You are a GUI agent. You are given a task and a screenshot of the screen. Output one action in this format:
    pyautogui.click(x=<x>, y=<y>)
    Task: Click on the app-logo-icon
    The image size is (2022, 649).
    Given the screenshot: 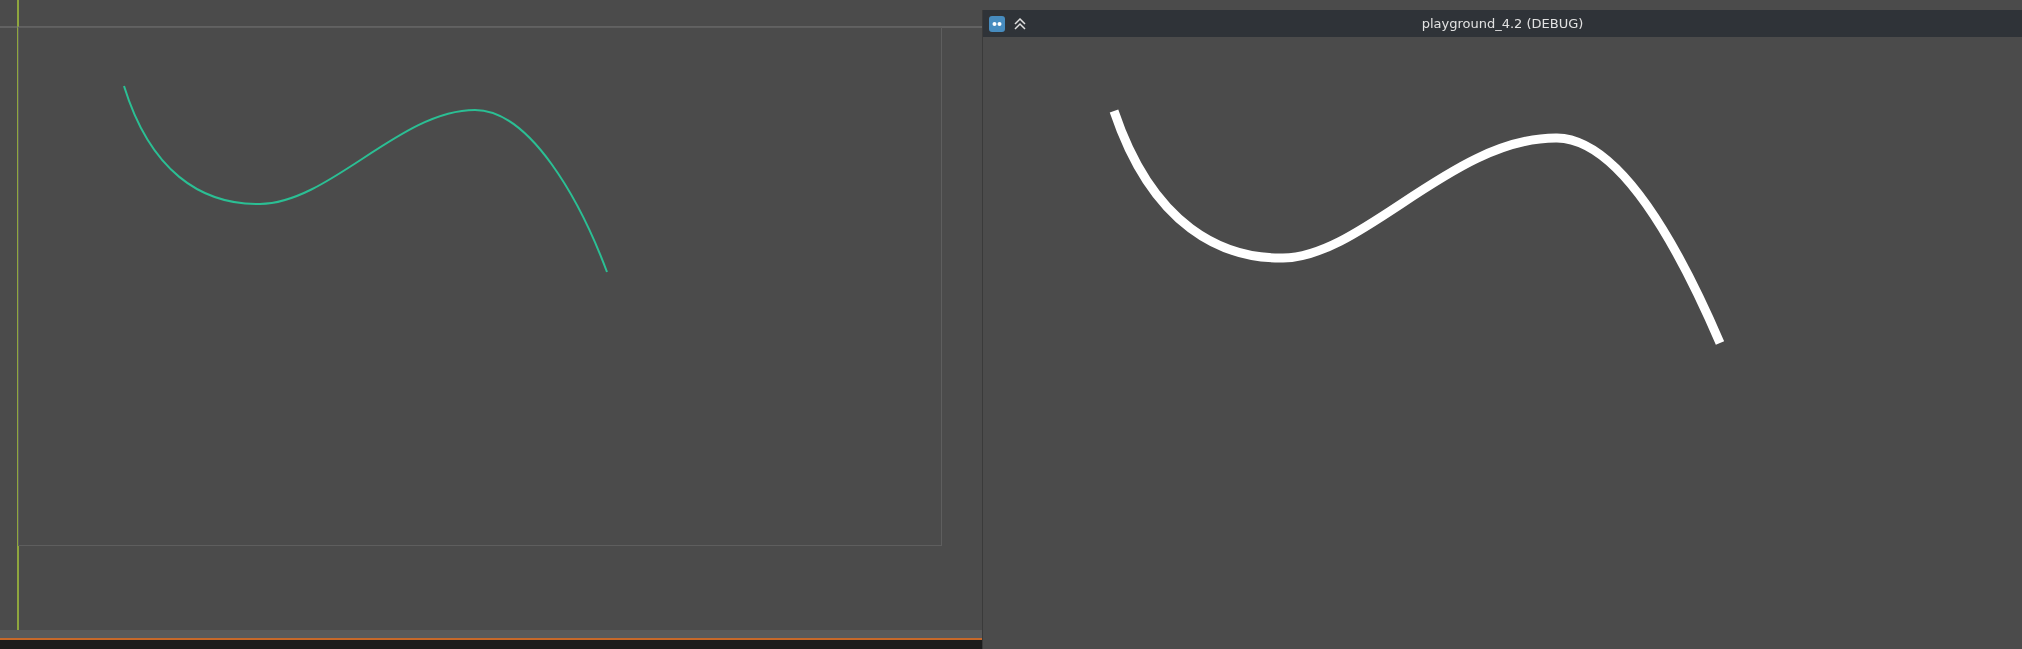 What is the action you would take?
    pyautogui.click(x=997, y=23)
    